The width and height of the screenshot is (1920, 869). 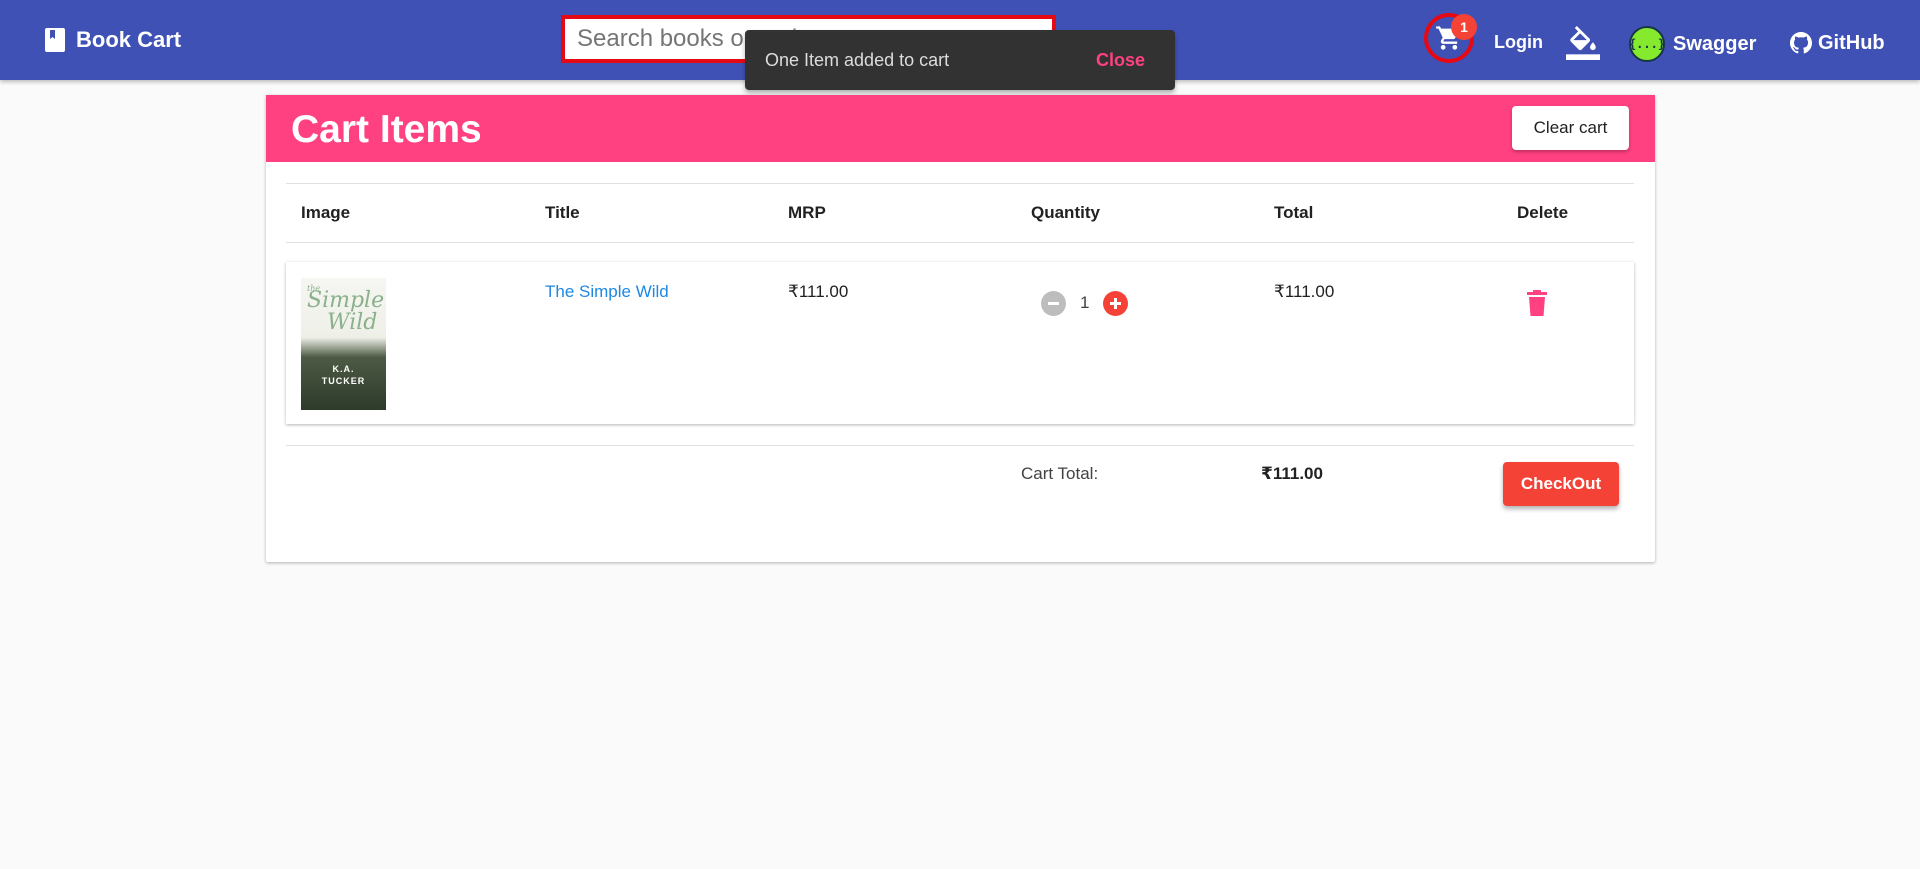 I want to click on column-header-total: Total, so click(x=1294, y=212).